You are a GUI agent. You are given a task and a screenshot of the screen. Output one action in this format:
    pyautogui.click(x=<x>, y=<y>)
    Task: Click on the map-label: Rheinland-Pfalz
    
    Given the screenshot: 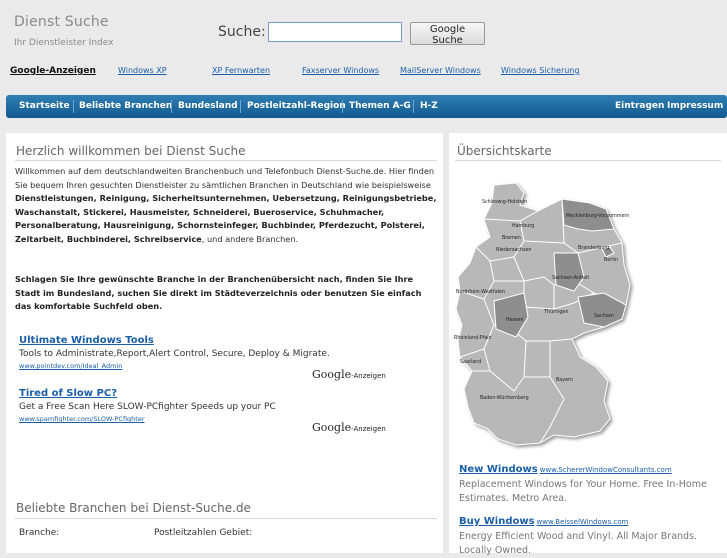 What is the action you would take?
    pyautogui.click(x=473, y=338)
    